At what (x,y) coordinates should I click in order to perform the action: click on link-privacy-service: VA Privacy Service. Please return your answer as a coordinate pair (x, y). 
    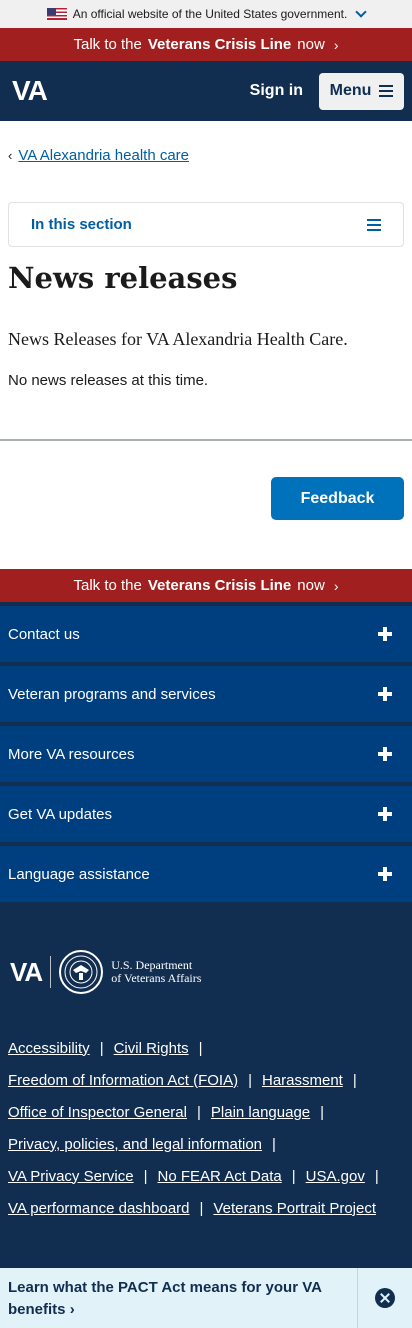
    Looking at the image, I should click on (71, 1176).